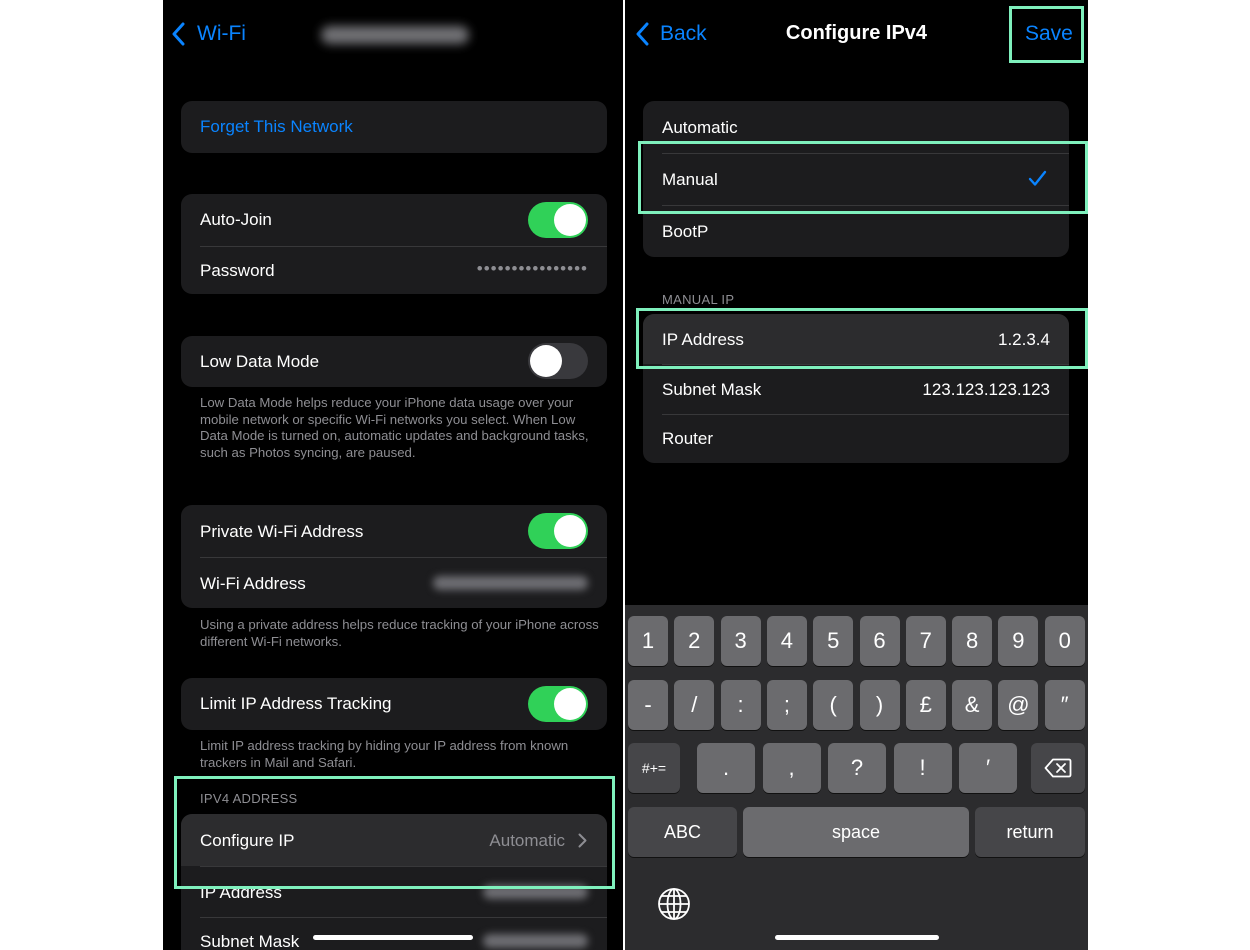 The width and height of the screenshot is (1250, 950). Describe the element at coordinates (394, 704) in the screenshot. I see `limit-ip-tracking-row: Limit IP Address Tracking` at that location.